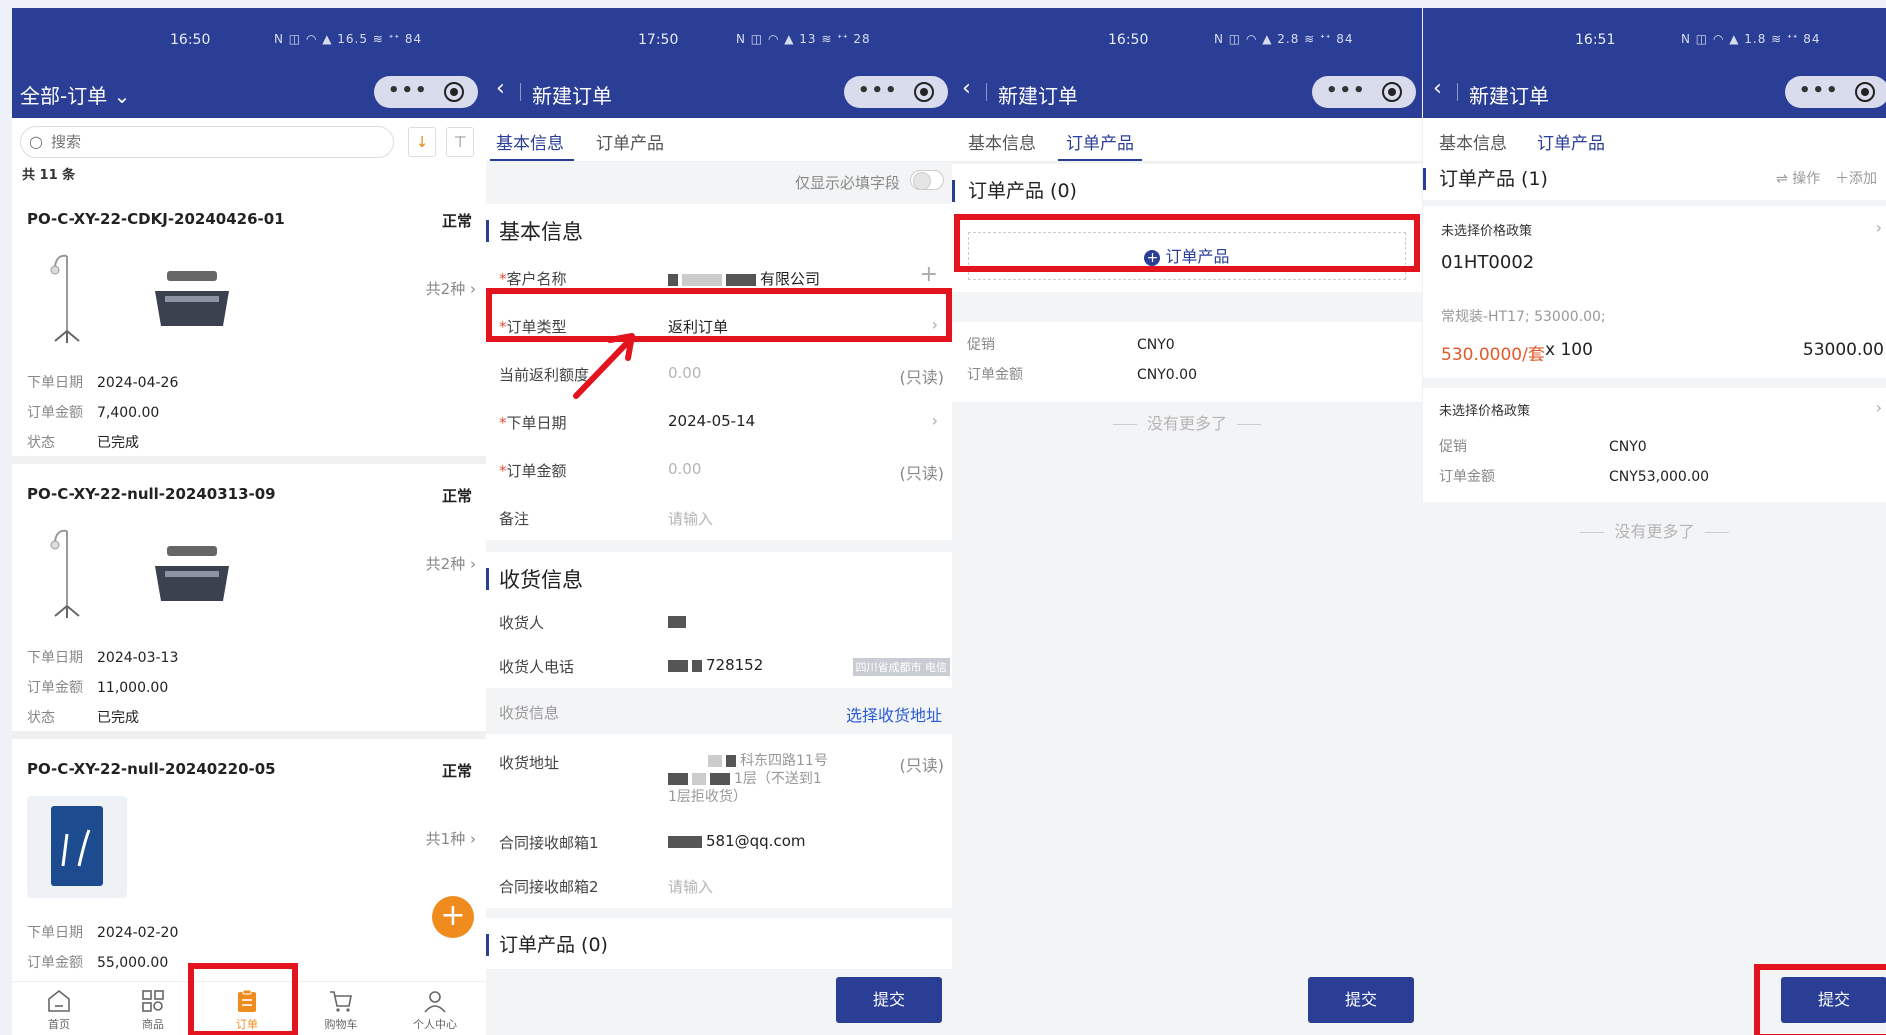 This screenshot has width=1886, height=1035. I want to click on products-header: 订单产品 (1) ⇌ 操作 ＋添加, so click(1654, 176).